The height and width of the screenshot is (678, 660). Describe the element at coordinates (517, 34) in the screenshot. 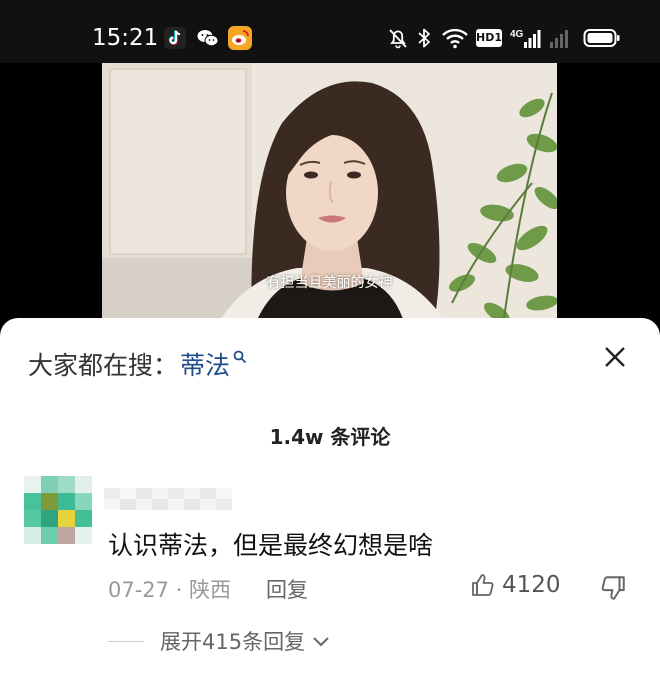

I see `svg-text: 4G` at that location.